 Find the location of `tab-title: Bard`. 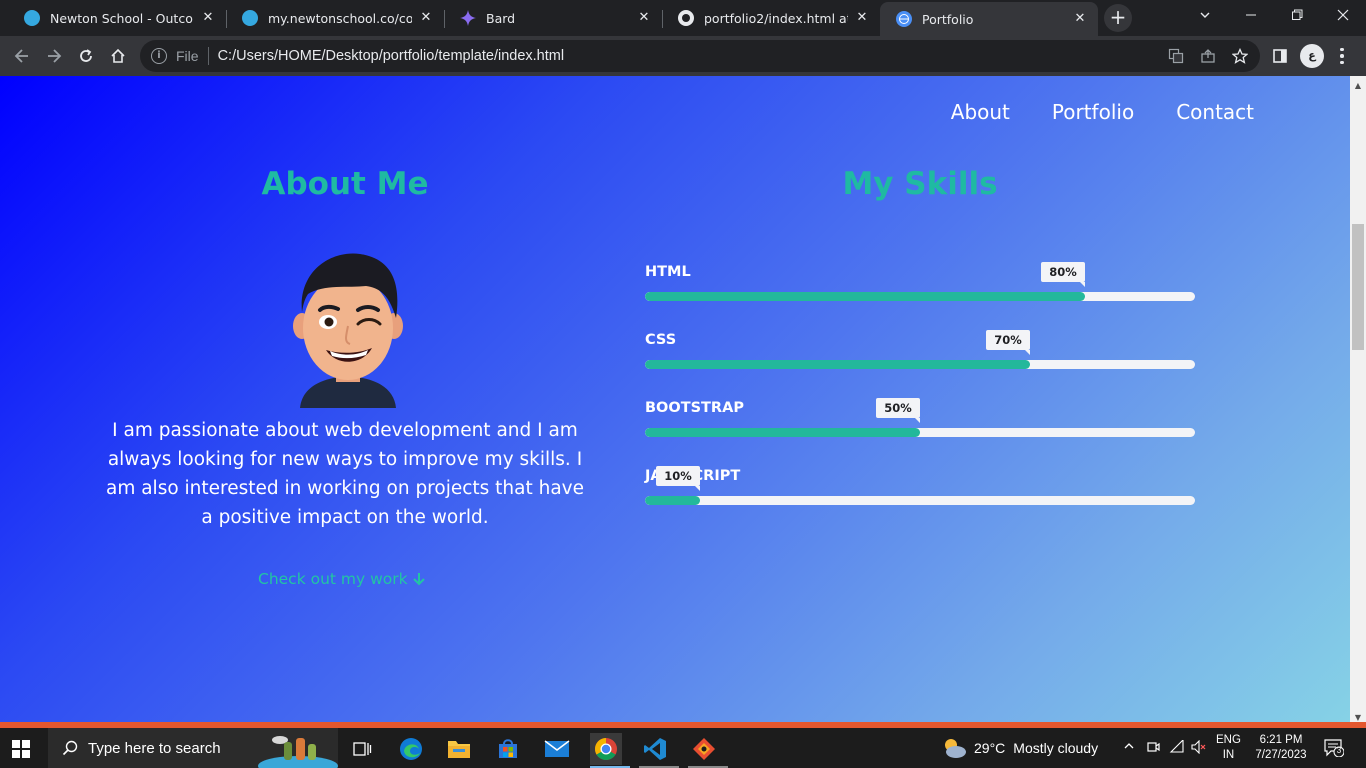

tab-title: Bard is located at coordinates (501, 18).